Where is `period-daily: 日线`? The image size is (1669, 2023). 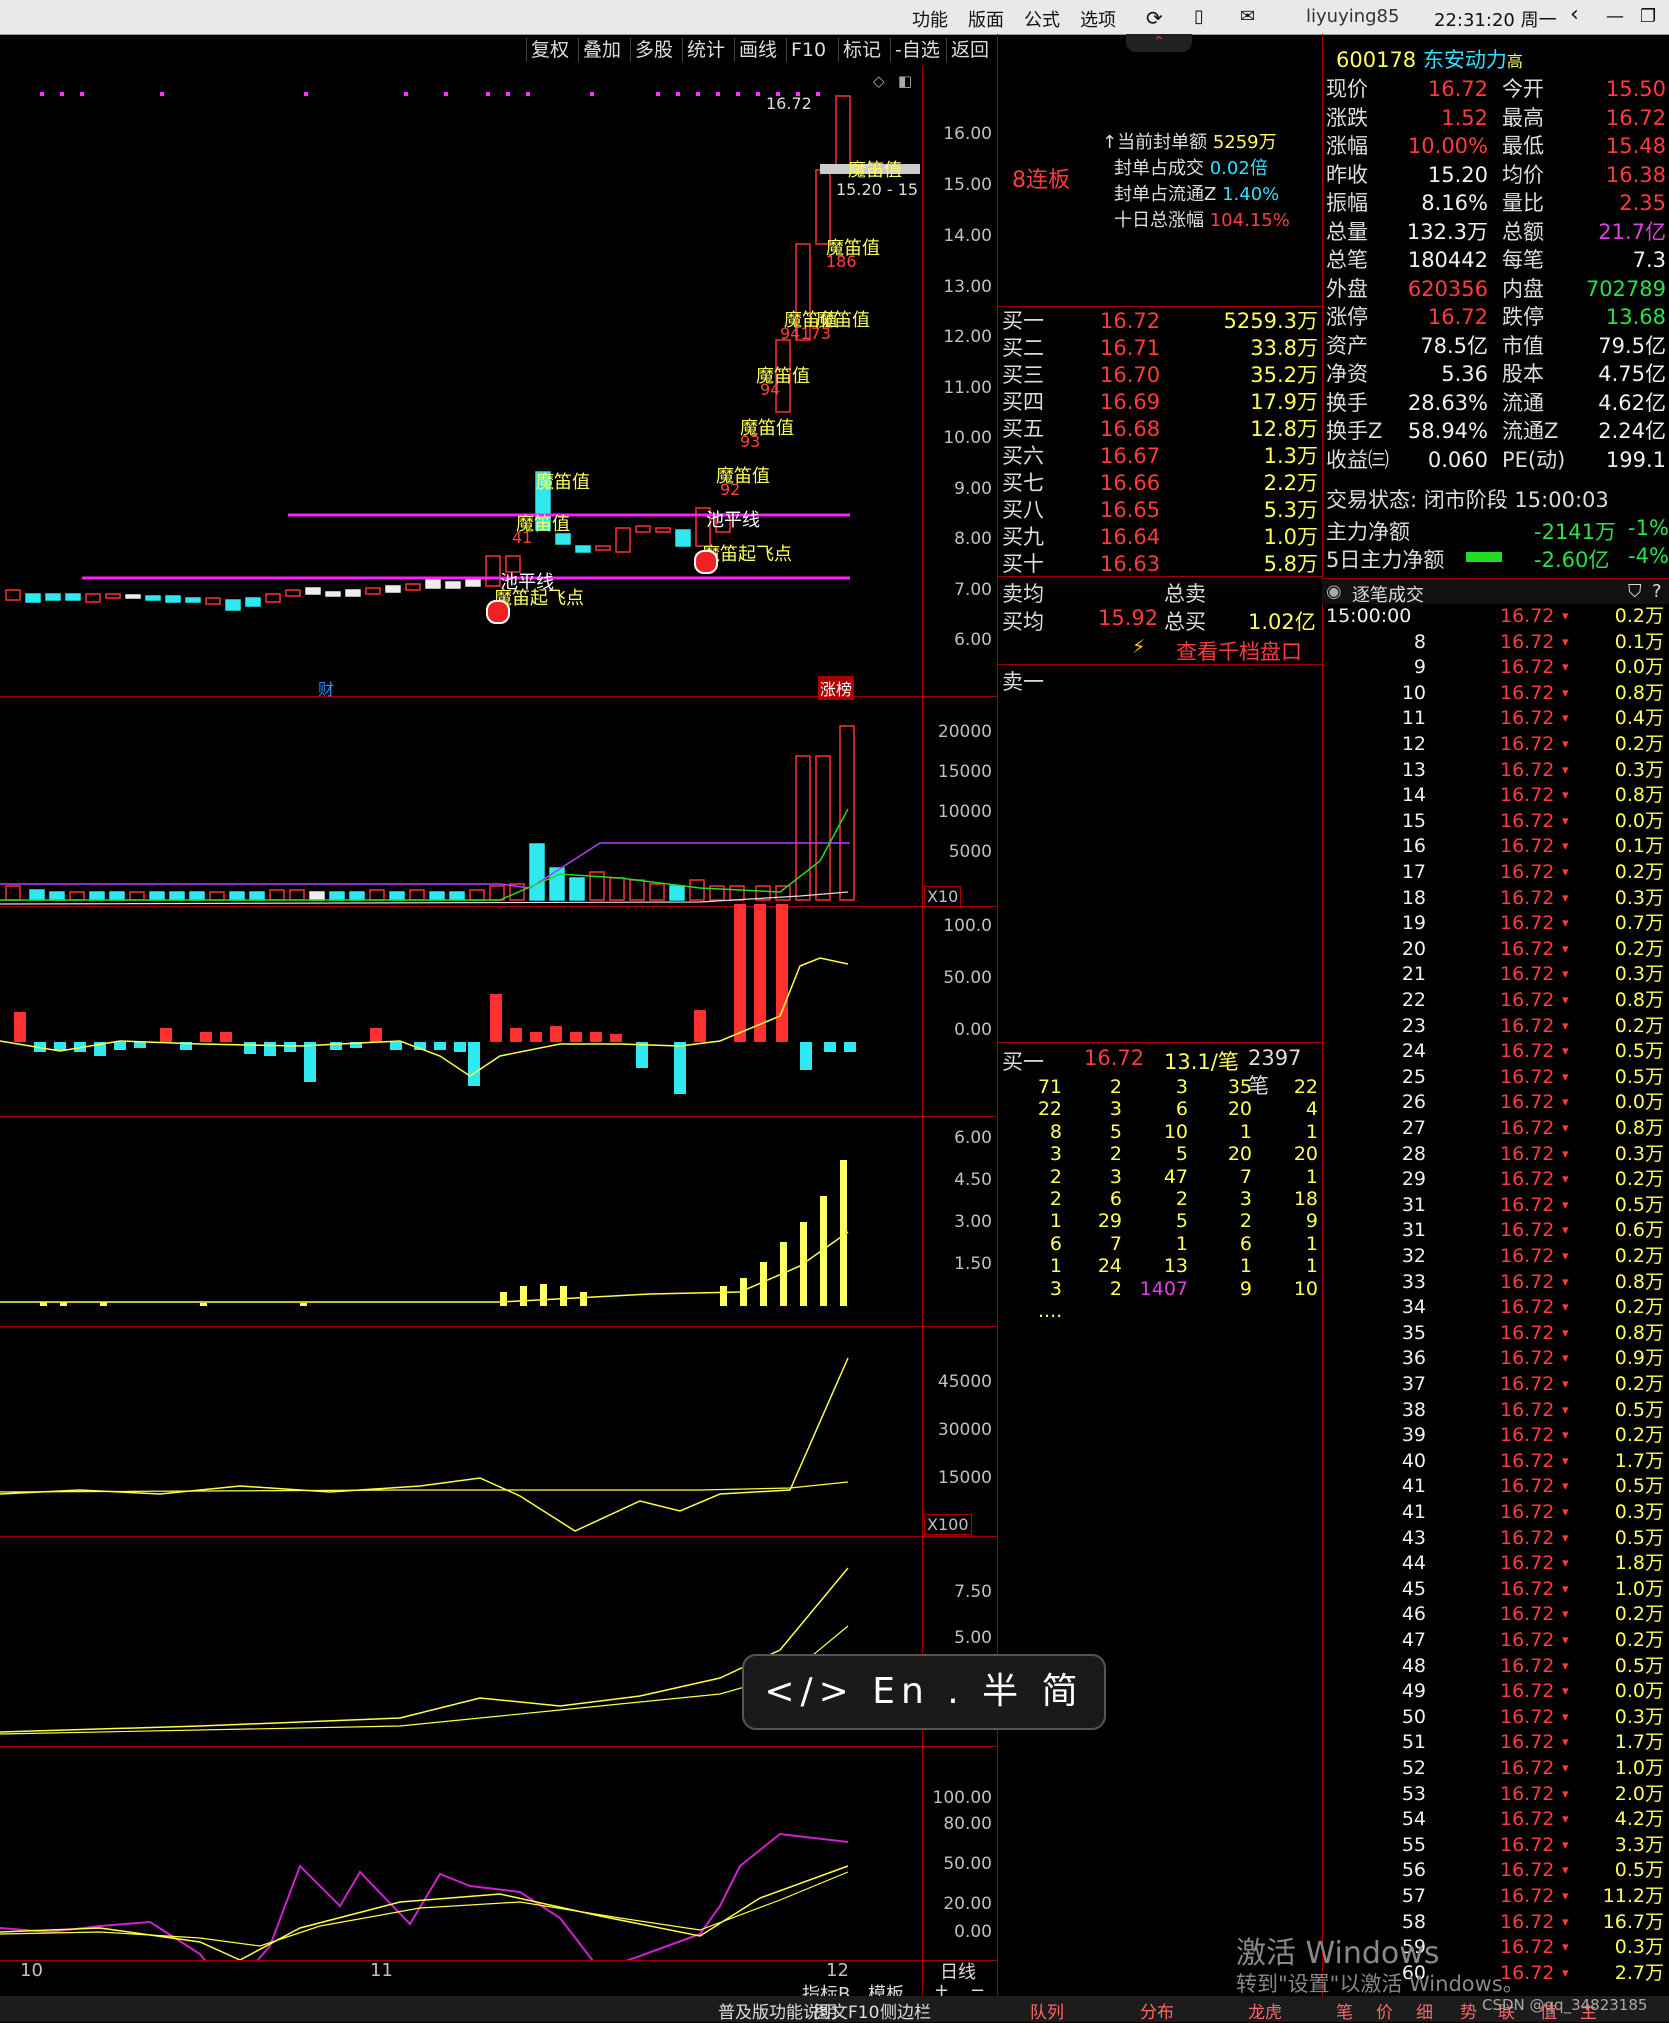
period-daily: 日线 is located at coordinates (958, 1971).